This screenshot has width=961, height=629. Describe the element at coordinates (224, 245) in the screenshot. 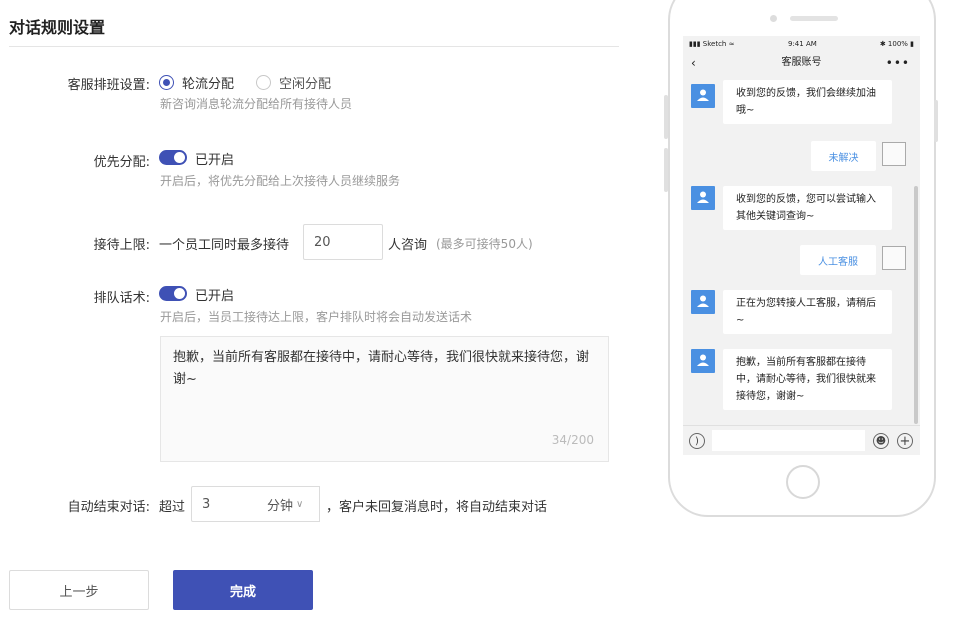

I see `limit-prefix: 一个员工同时最多接待` at that location.